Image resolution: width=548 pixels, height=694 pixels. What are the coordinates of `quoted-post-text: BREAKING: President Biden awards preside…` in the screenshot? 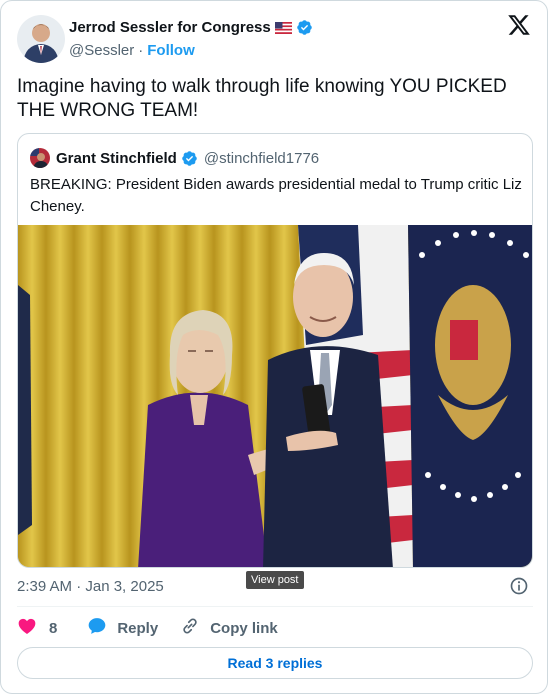 It's located at (276, 195).